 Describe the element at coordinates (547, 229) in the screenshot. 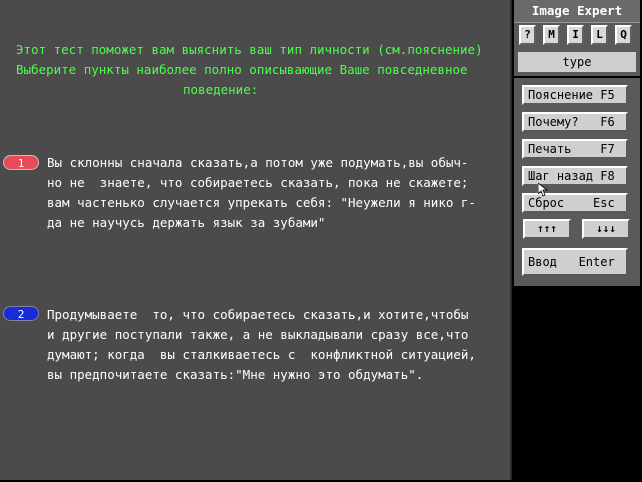

I see `scroll-up-button: ↑↑↑` at that location.